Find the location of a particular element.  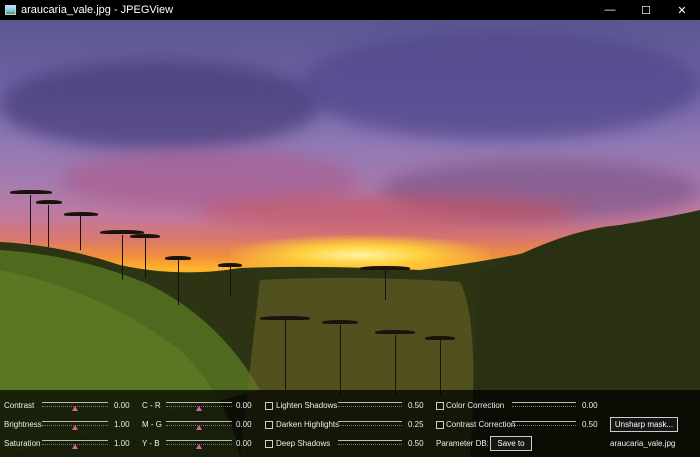

color-correction-checkbox is located at coordinates (440, 406).